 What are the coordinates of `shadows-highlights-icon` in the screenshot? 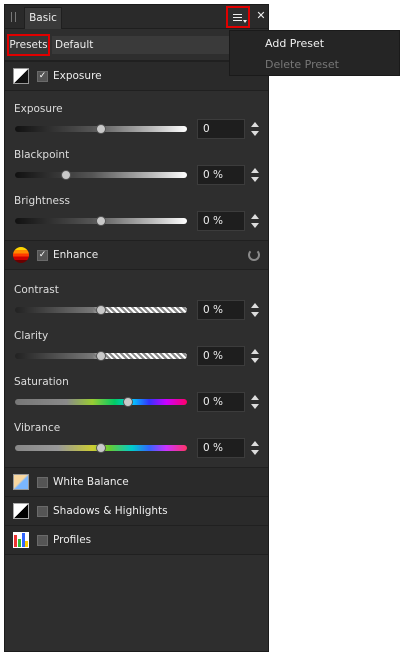 It's located at (21, 511).